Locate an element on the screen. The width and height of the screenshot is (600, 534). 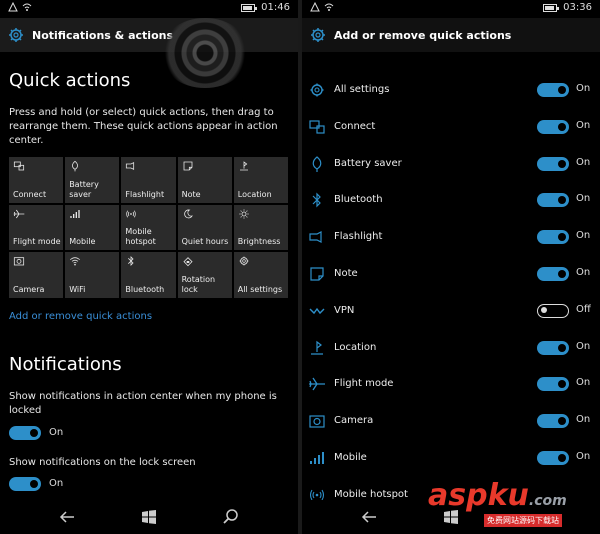
watermark-logo: aspku.com 免费网站源码下载站 is located at coordinates (509, 504).